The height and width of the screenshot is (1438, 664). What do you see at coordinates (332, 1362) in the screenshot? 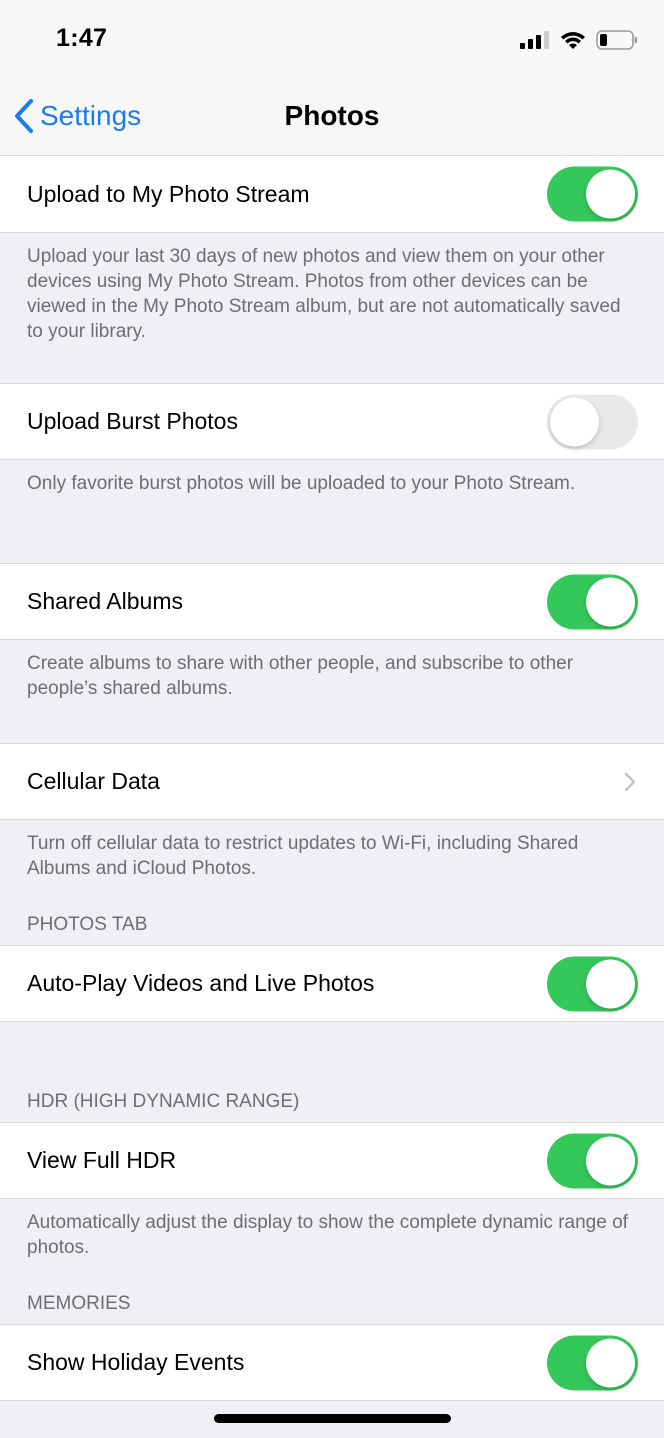
I see `show-holiday-events-row: Show Holiday Events` at bounding box center [332, 1362].